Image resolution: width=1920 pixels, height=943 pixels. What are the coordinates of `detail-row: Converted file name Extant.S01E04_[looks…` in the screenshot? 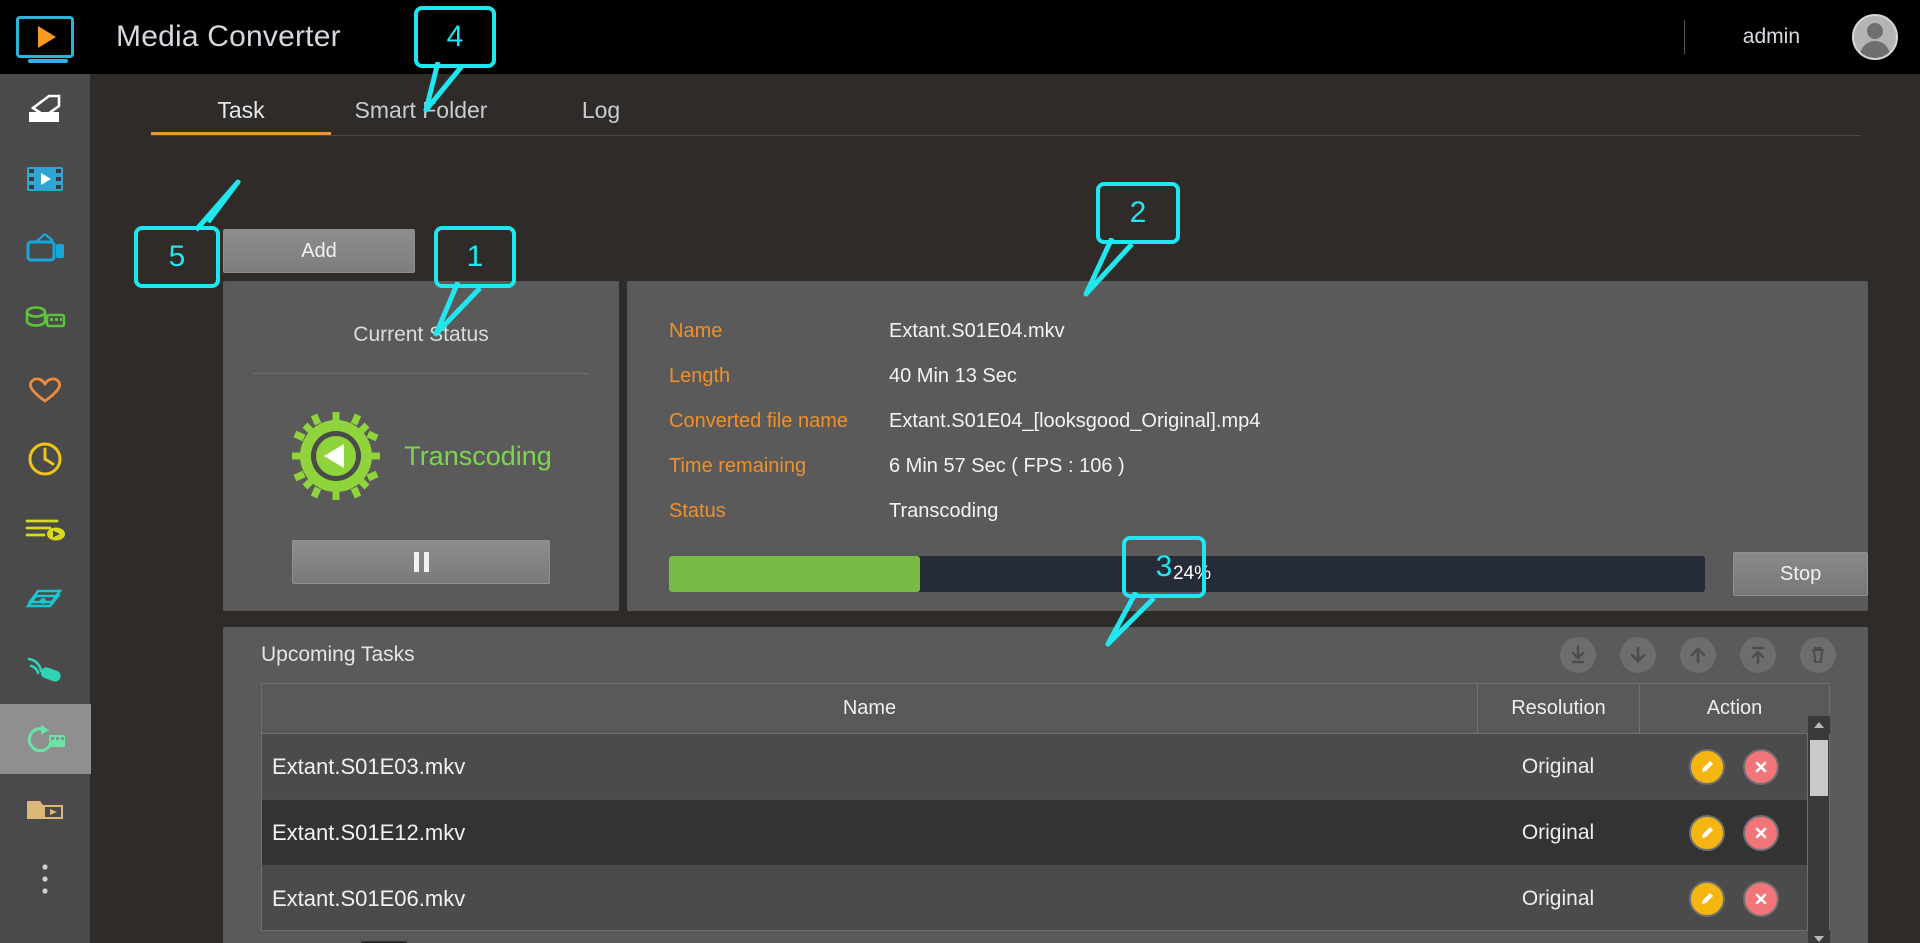 It's located at (1268, 421).